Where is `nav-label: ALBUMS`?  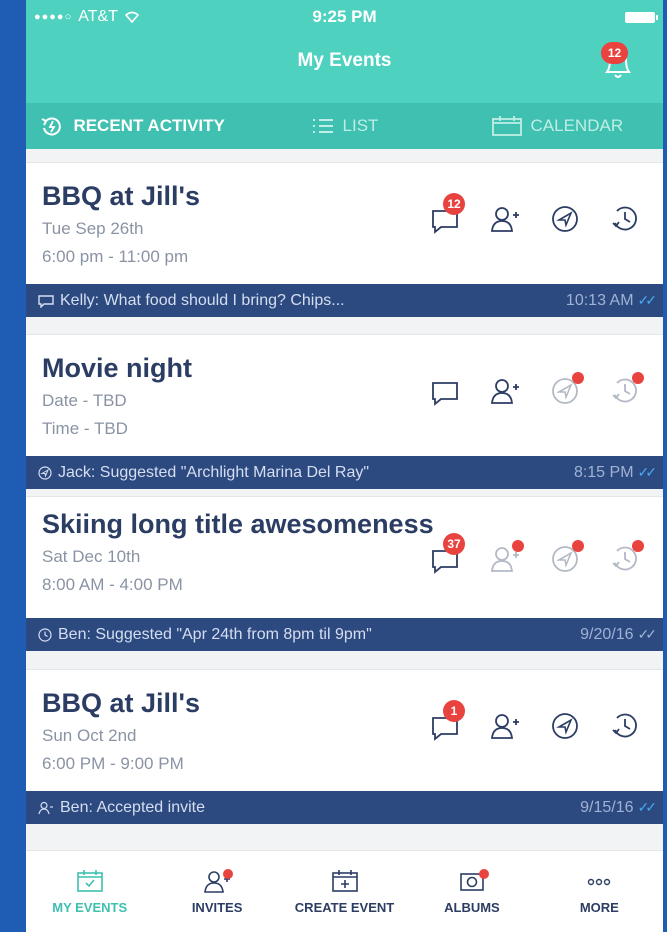
nav-label: ALBUMS is located at coordinates (472, 907).